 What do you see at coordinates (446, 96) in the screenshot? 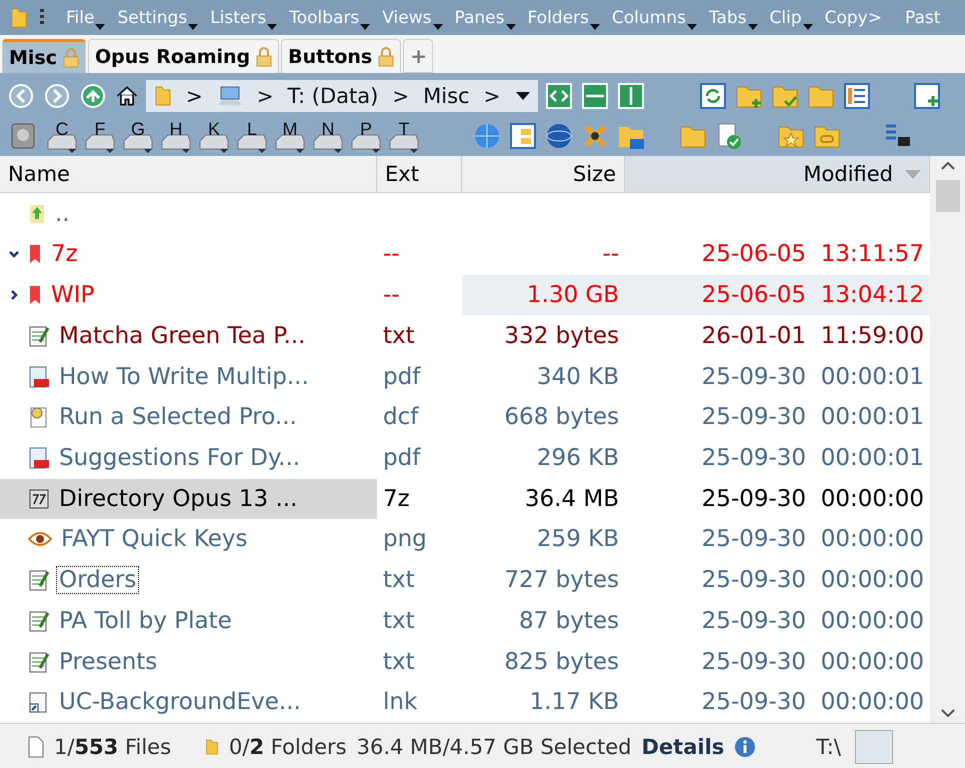
I see `breadcrumb-item: Misc` at bounding box center [446, 96].